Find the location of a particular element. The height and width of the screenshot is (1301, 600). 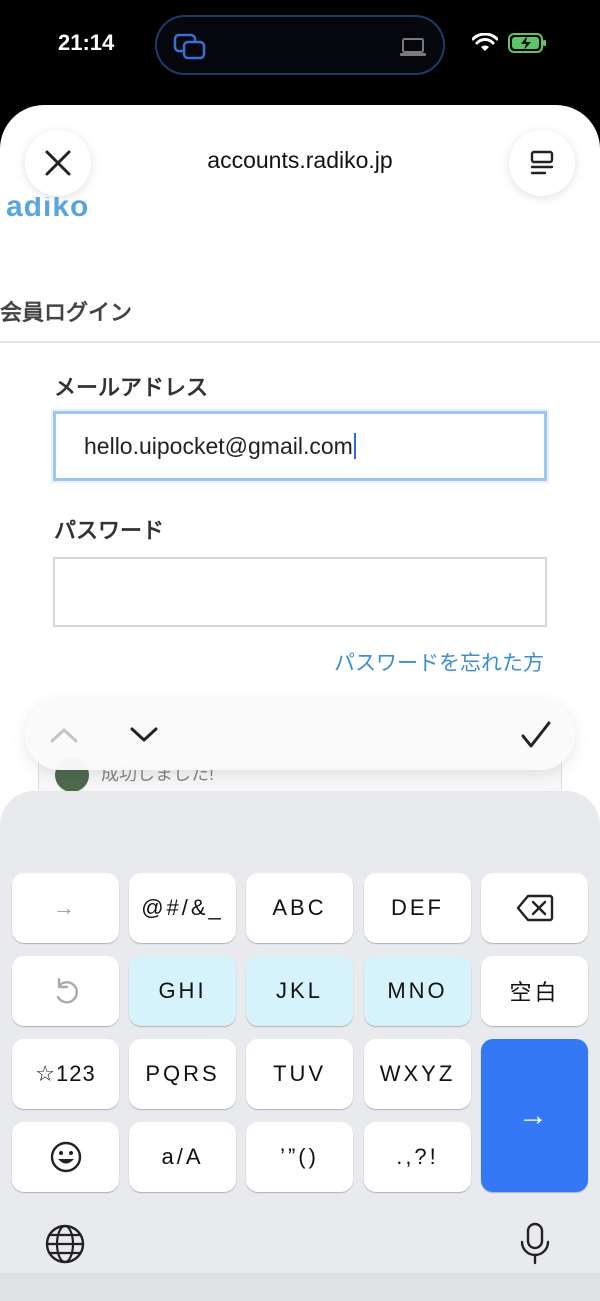

globe-button is located at coordinates (65, 1244).